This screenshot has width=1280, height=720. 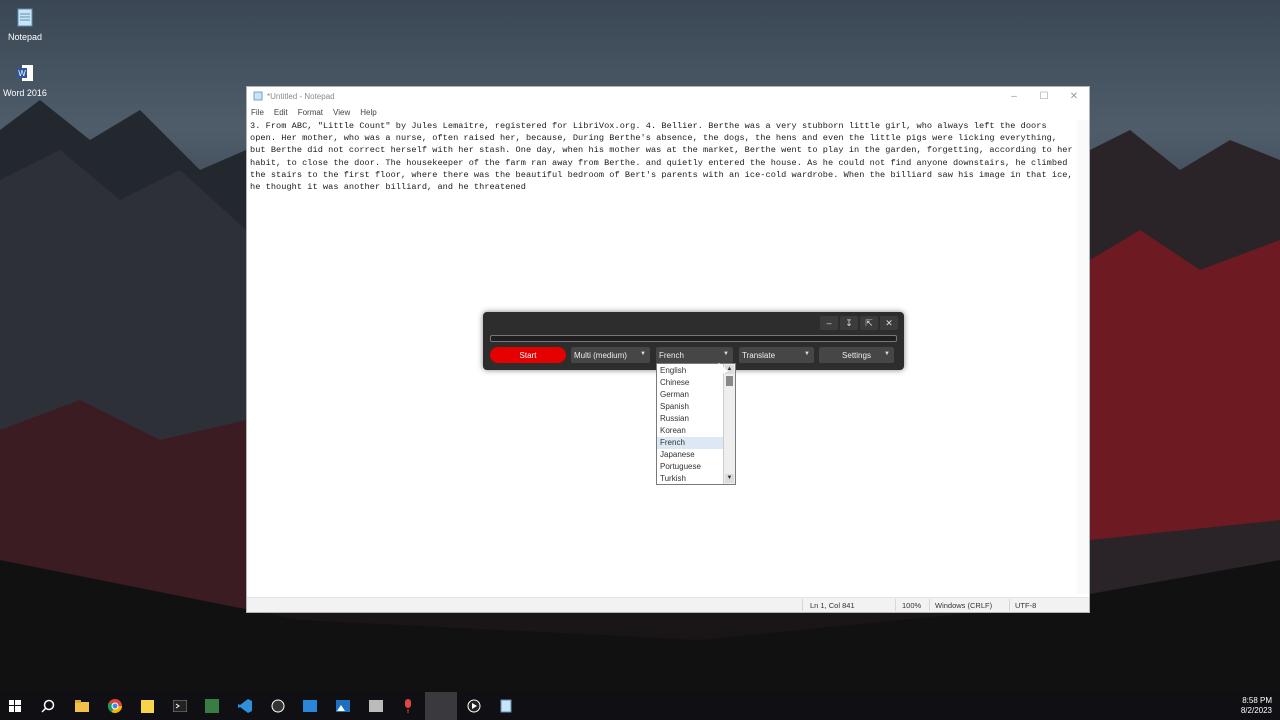 What do you see at coordinates (301, 96) in the screenshot?
I see `window-title: *Untitled - Notepad` at bounding box center [301, 96].